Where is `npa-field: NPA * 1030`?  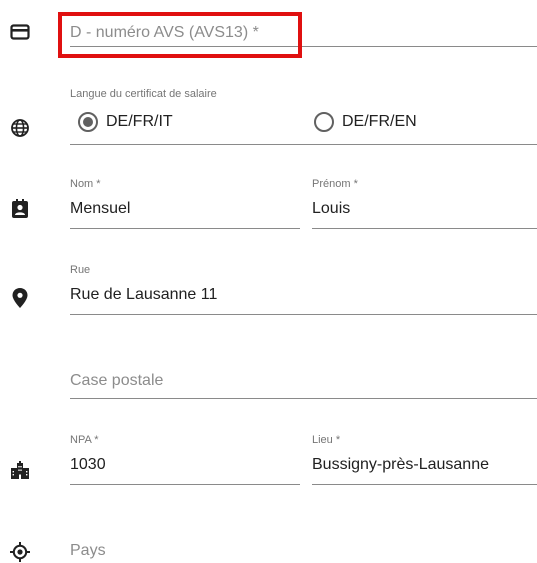
npa-field: NPA * 1030 is located at coordinates (185, 458).